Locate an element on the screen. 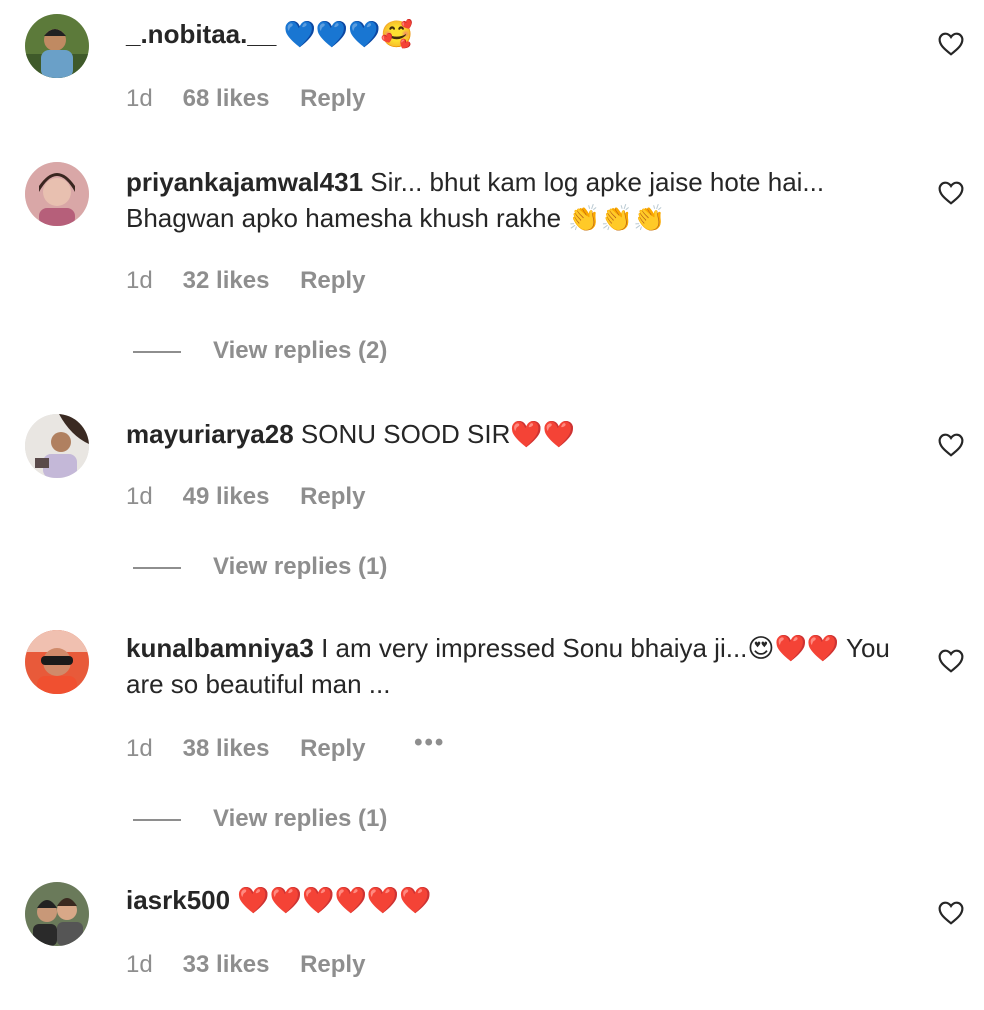 This screenshot has width=984, height=1010. comment-text-block: mayuriarya28 SONU SOOD SIR❤️❤️ is located at coordinates (521, 434).